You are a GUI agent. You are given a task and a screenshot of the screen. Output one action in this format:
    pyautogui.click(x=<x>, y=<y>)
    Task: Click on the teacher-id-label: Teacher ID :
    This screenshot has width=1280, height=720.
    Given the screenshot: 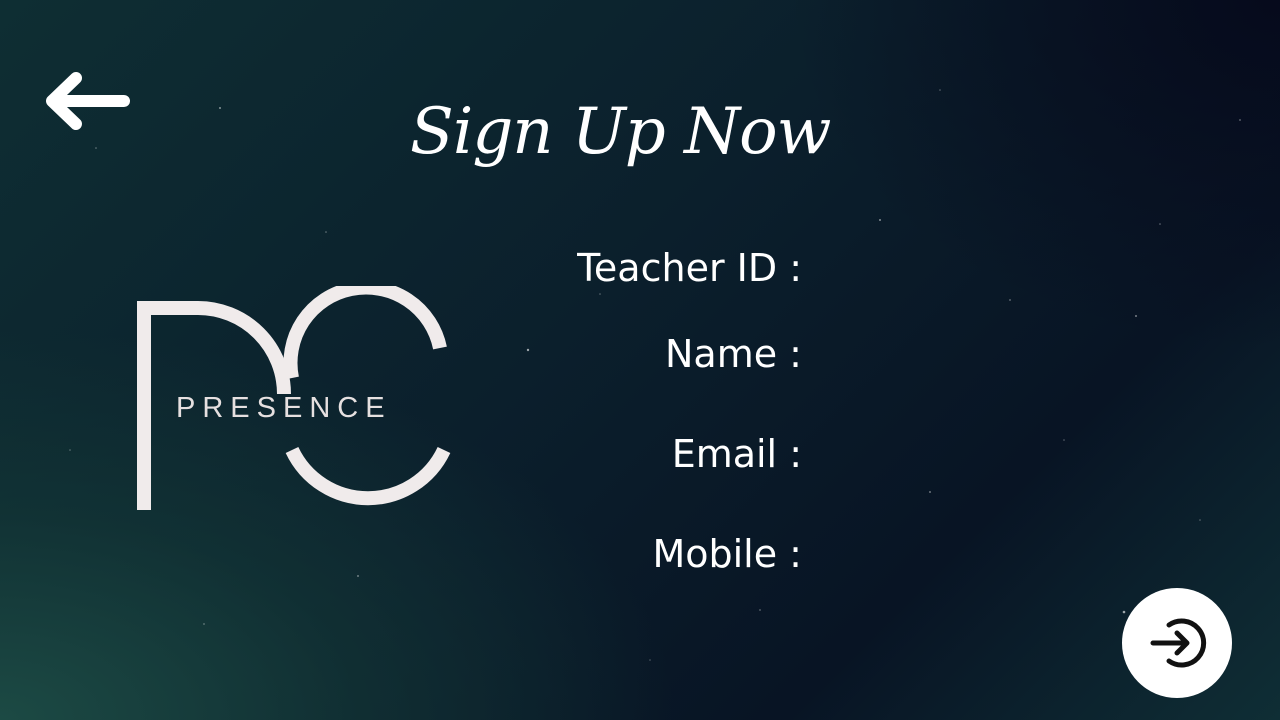 What is the action you would take?
    pyautogui.click(x=689, y=268)
    